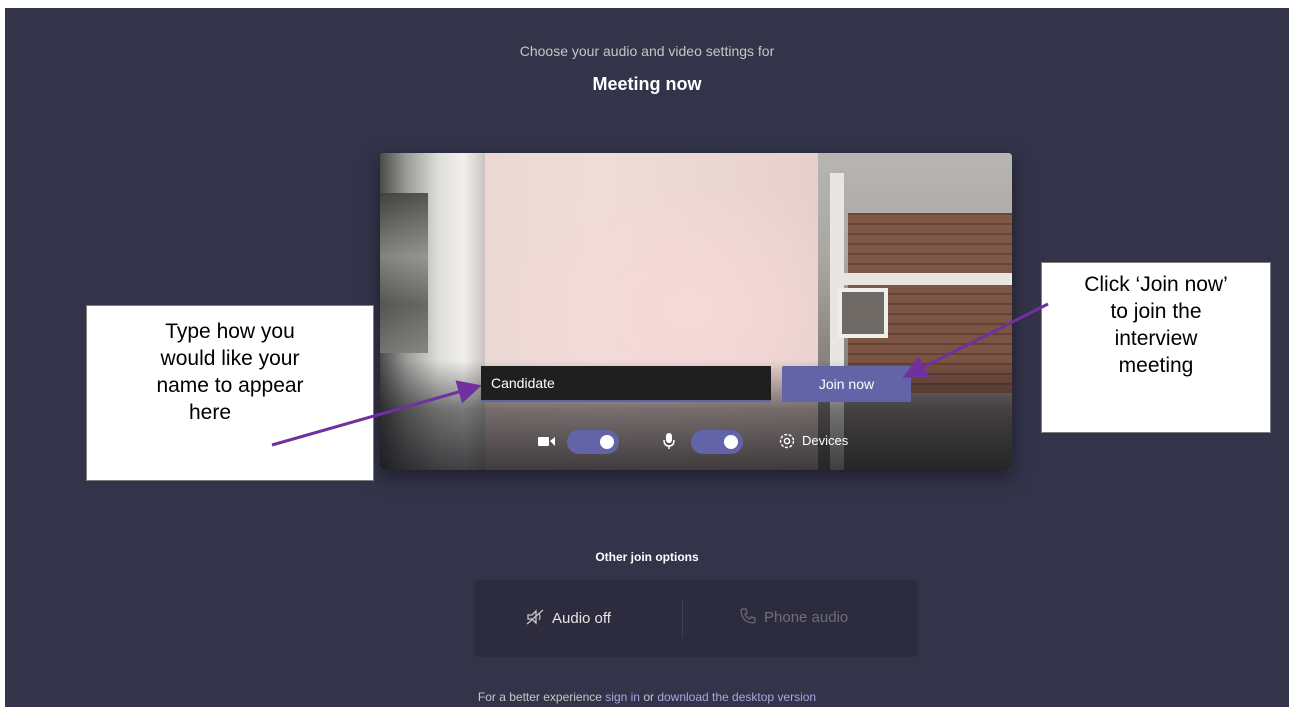 Image resolution: width=1294 pixels, height=707 pixels. What do you see at coordinates (647, 557) in the screenshot?
I see `other-join-options-heading: Other join options` at bounding box center [647, 557].